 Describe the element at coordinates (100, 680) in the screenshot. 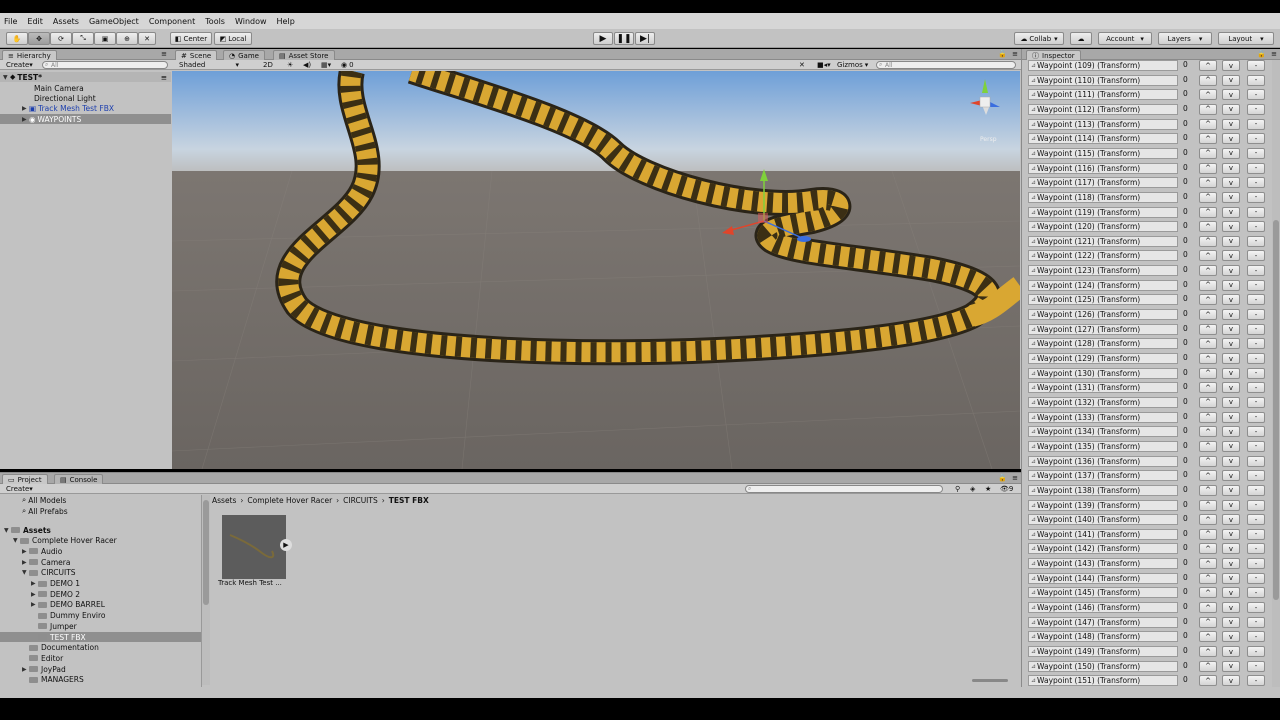

I see `folder-item: MANAGERS` at that location.